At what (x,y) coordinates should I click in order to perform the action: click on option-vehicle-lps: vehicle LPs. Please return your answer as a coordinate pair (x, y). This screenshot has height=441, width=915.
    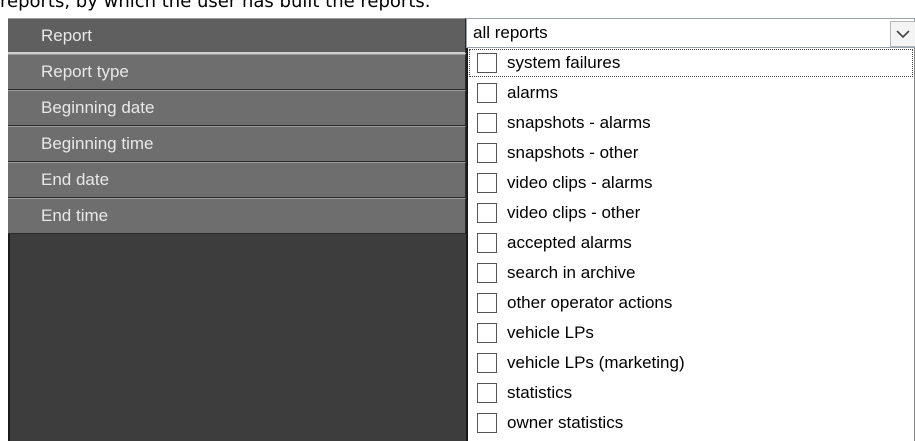
    Looking at the image, I should click on (691, 333).